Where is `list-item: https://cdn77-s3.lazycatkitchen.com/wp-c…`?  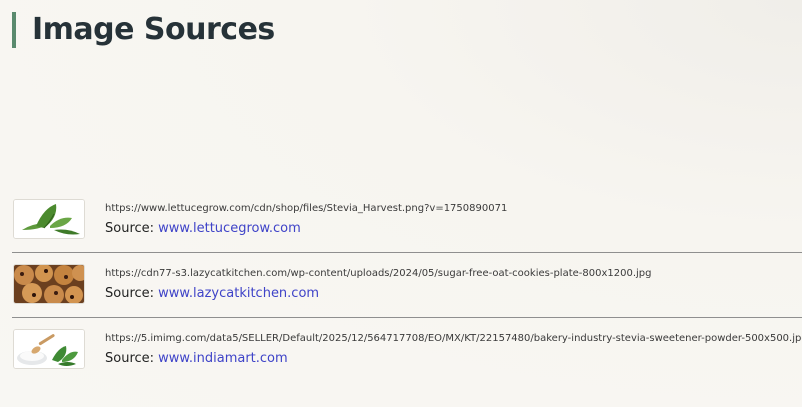 list-item: https://cdn77-s3.lazycatkitchen.com/wp-c… is located at coordinates (407, 289).